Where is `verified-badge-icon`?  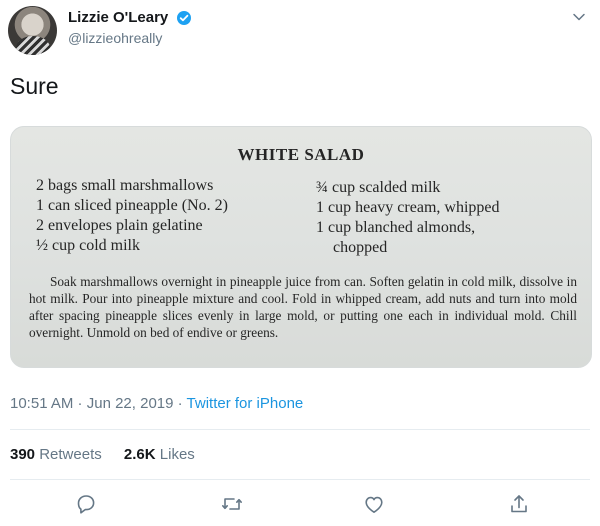
verified-badge-icon is located at coordinates (184, 18).